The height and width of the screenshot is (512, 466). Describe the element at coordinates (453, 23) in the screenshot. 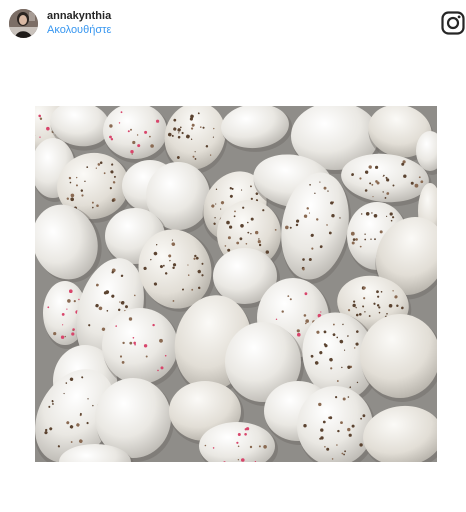

I see `instagram-icon` at that location.